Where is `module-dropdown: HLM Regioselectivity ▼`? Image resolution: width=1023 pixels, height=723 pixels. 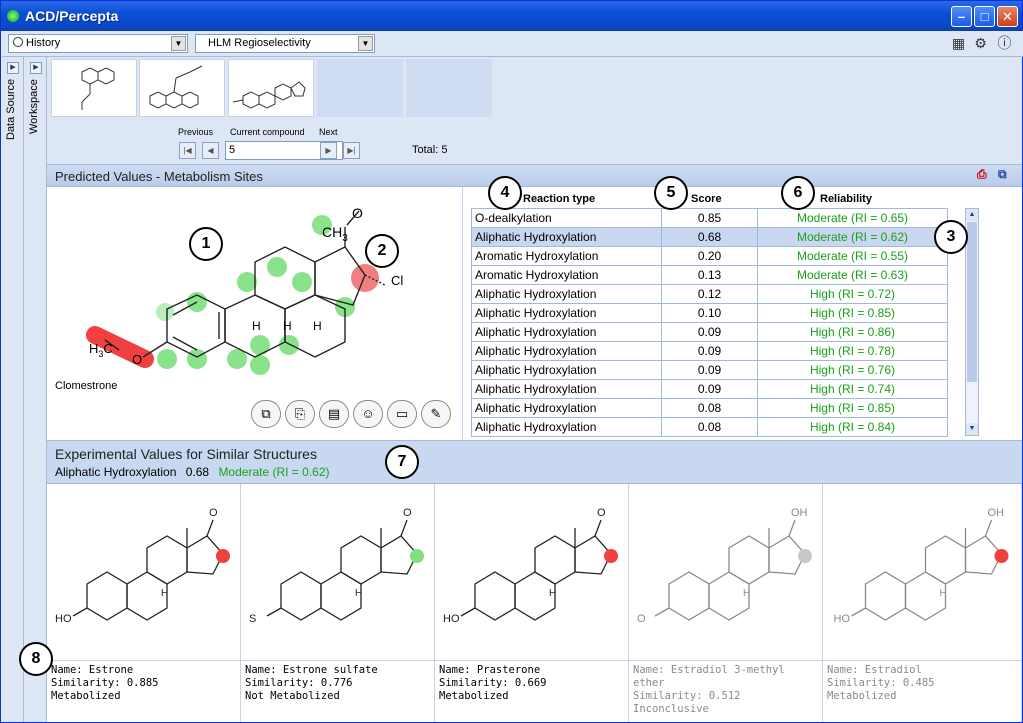
module-dropdown: HLM Regioselectivity ▼ is located at coordinates (285, 43).